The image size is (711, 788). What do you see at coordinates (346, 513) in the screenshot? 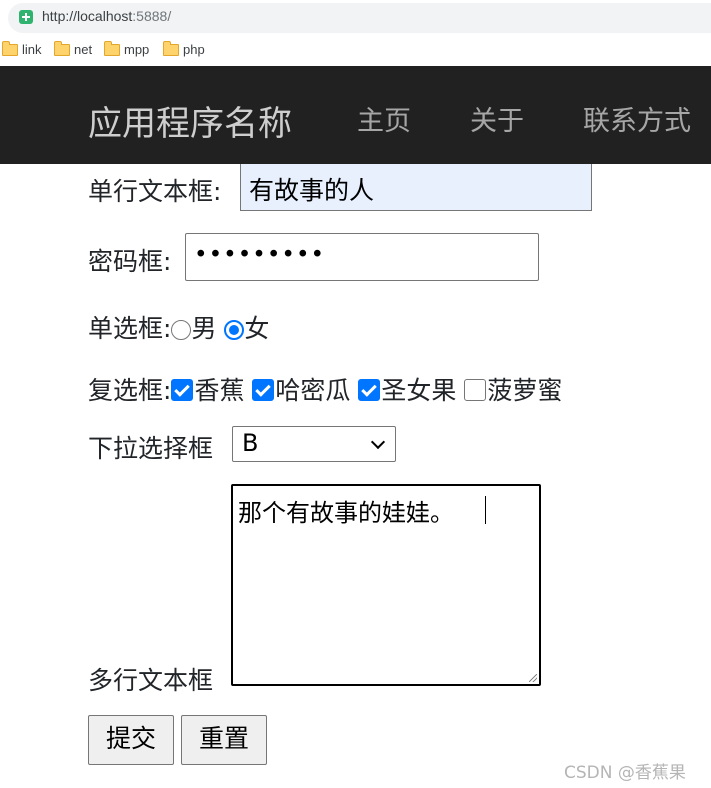
I see `textarea-value: 那个有故事的娃娃。` at bounding box center [346, 513].